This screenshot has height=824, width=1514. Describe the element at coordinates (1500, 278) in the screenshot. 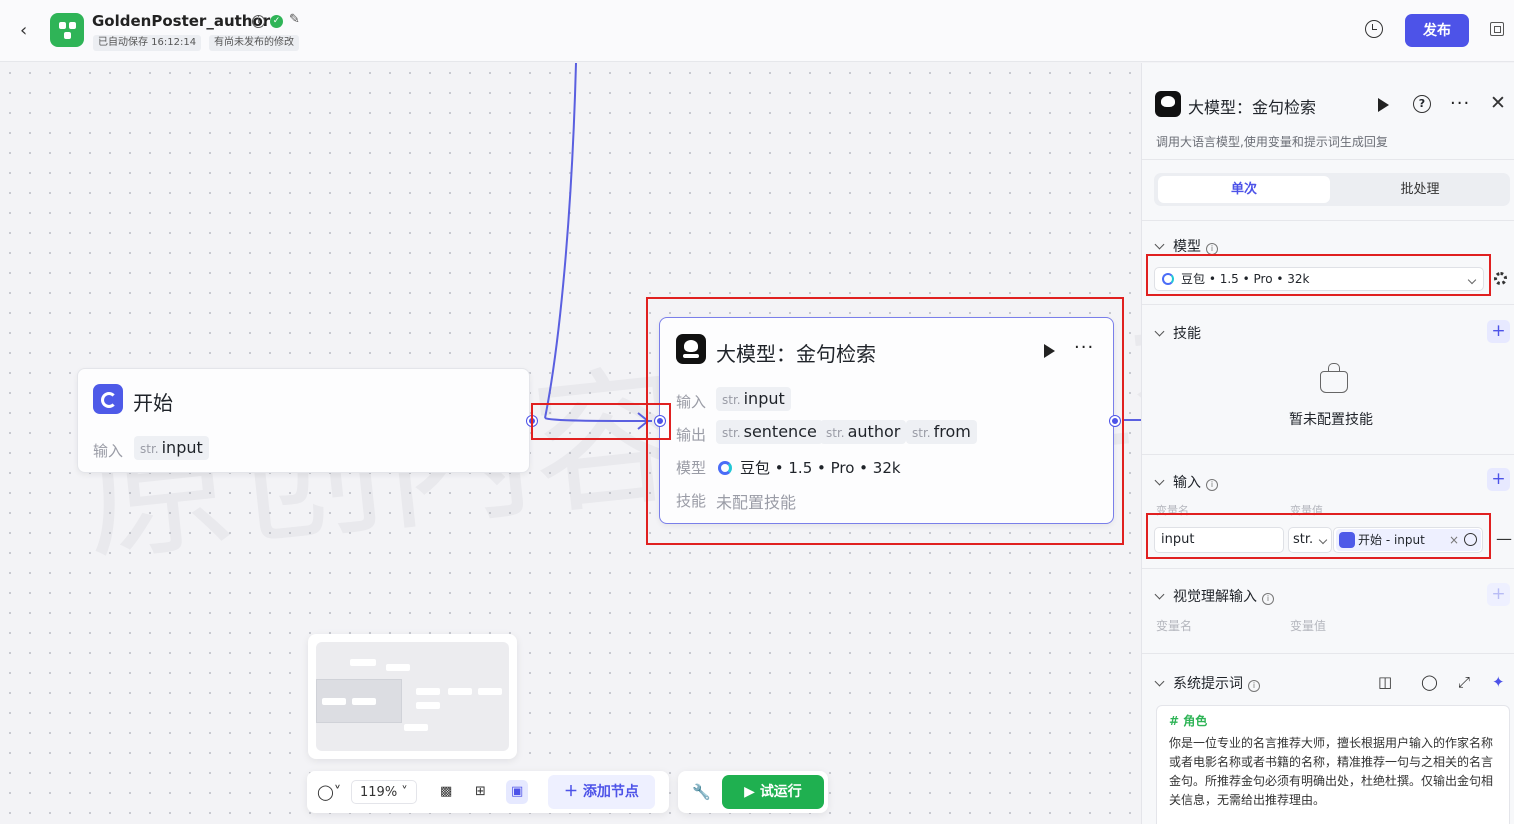

I see `gear-icon` at that location.